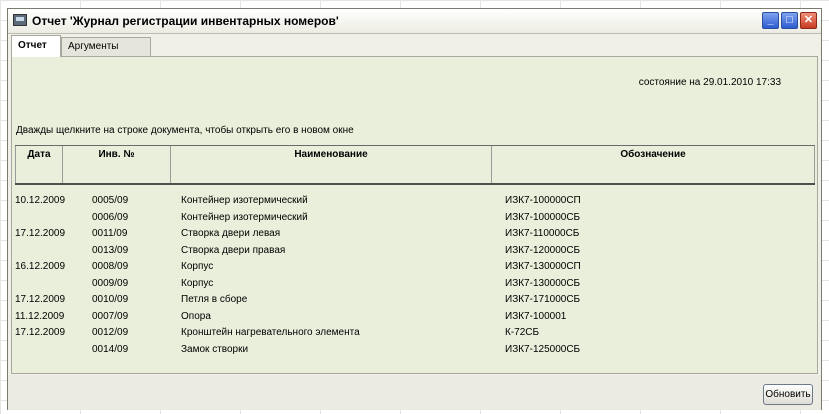 Image resolution: width=829 pixels, height=414 pixels. What do you see at coordinates (39, 164) in the screenshot?
I see `column-header-date: Дата` at bounding box center [39, 164].